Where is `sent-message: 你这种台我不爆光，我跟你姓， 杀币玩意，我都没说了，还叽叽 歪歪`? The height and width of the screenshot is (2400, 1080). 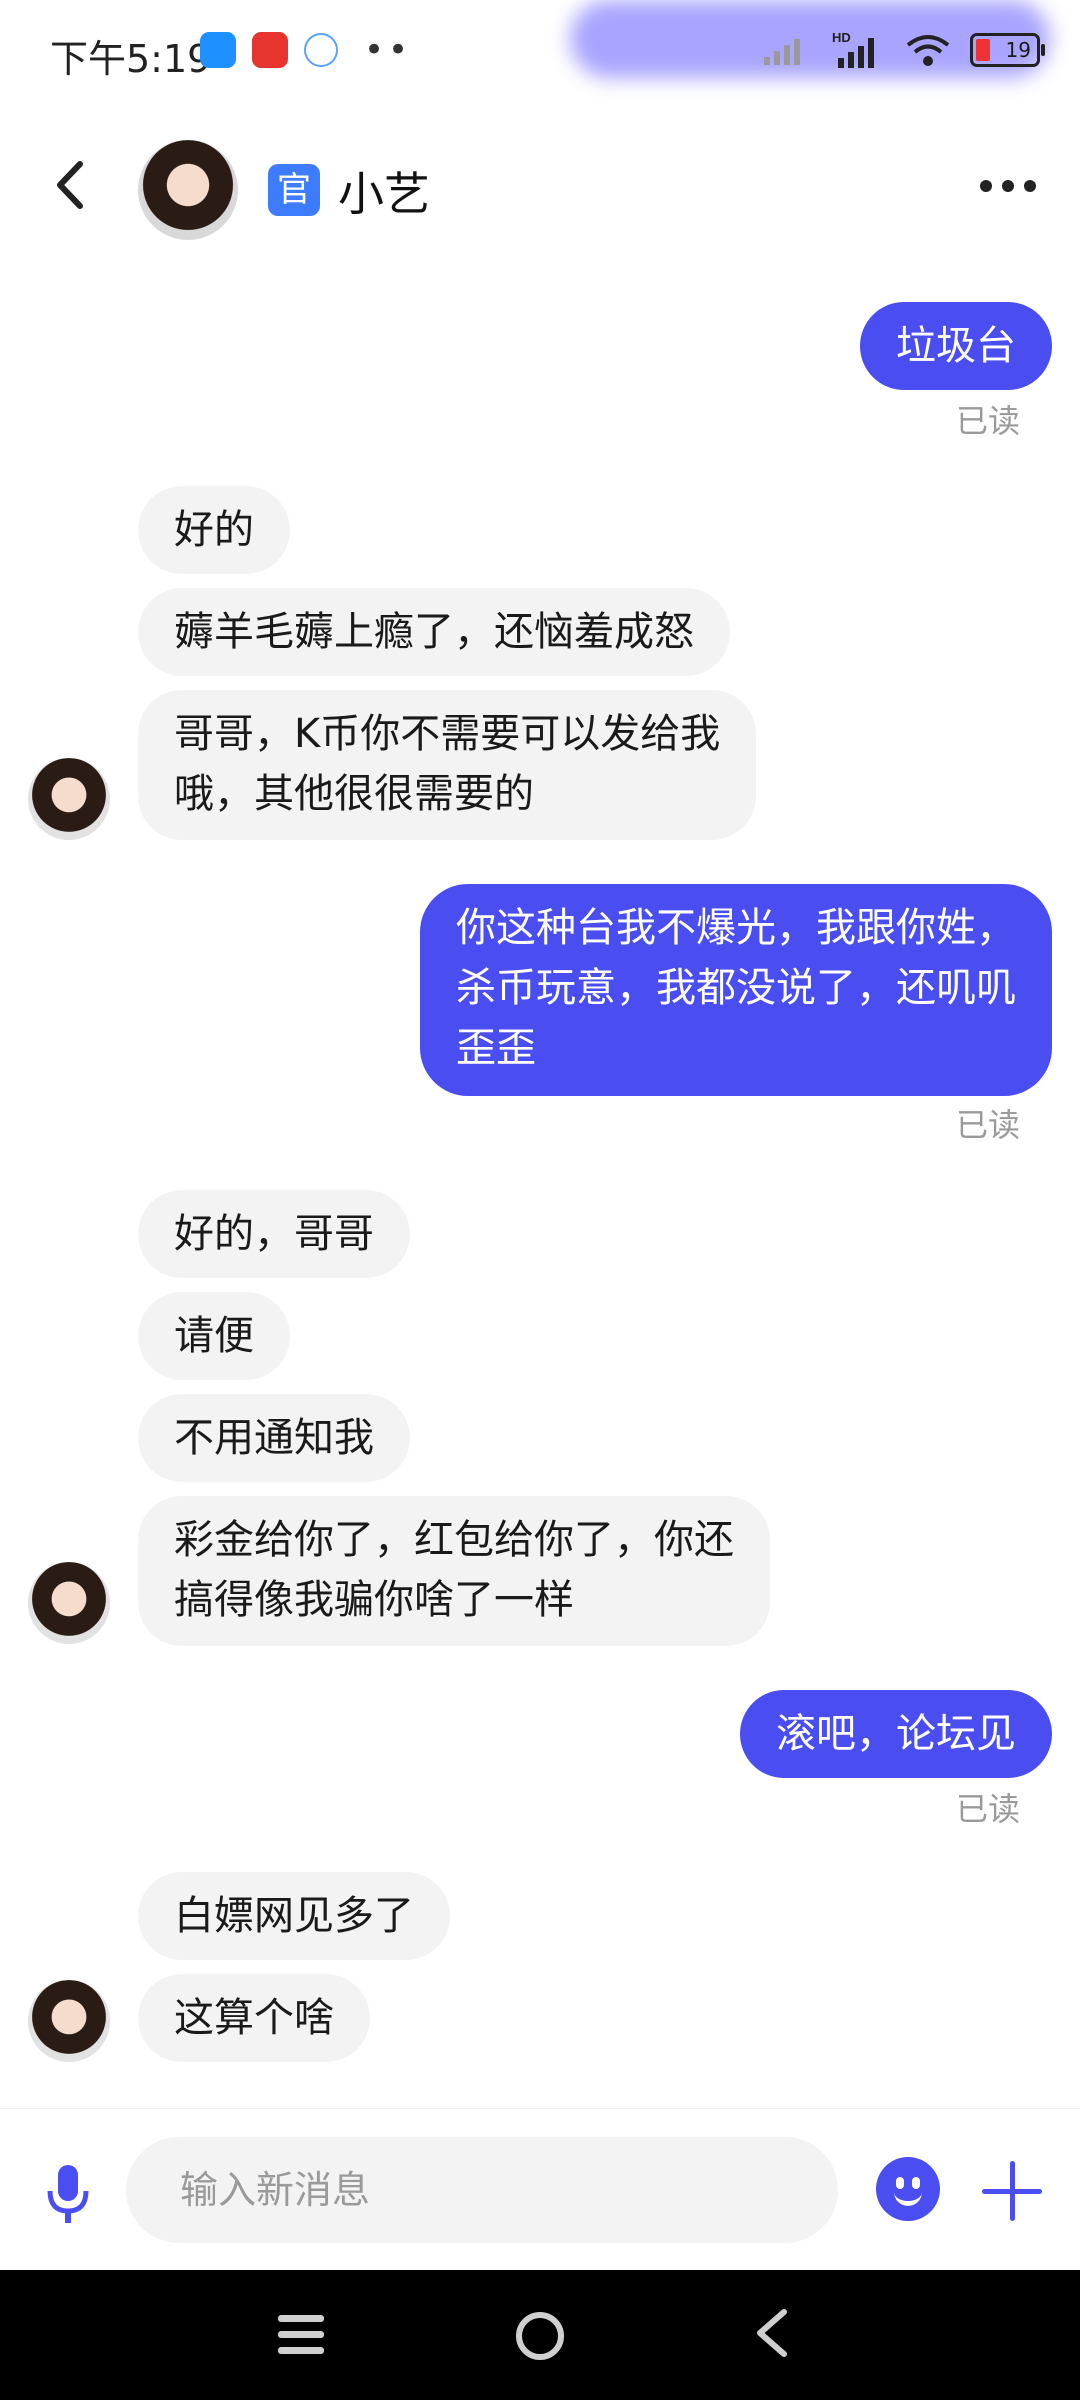 sent-message: 你这种台我不爆光，我跟你姓， 杀币玩意，我都没说了，还叽叽 歪歪 is located at coordinates (736, 990).